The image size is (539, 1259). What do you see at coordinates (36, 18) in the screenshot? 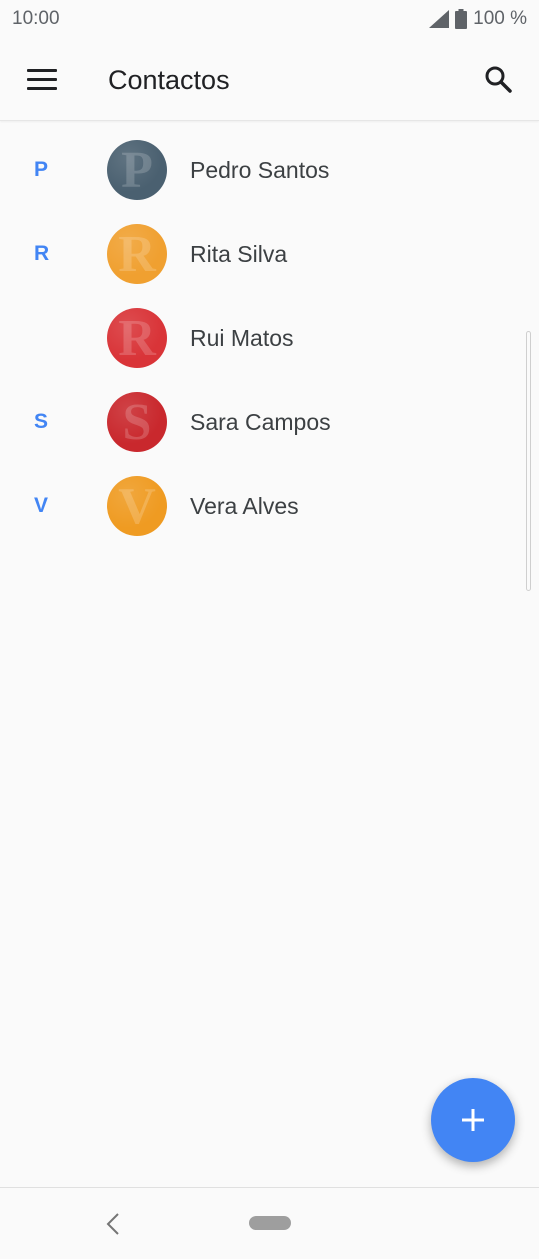
I see `status-time: 10:00` at bounding box center [36, 18].